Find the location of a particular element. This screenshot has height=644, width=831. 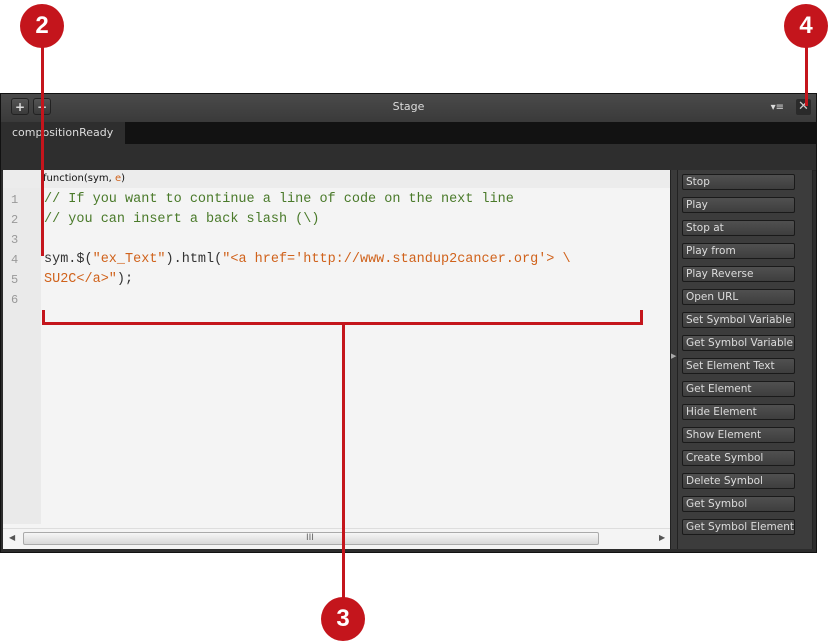

panel-splitter: ▶ is located at coordinates (674, 359).